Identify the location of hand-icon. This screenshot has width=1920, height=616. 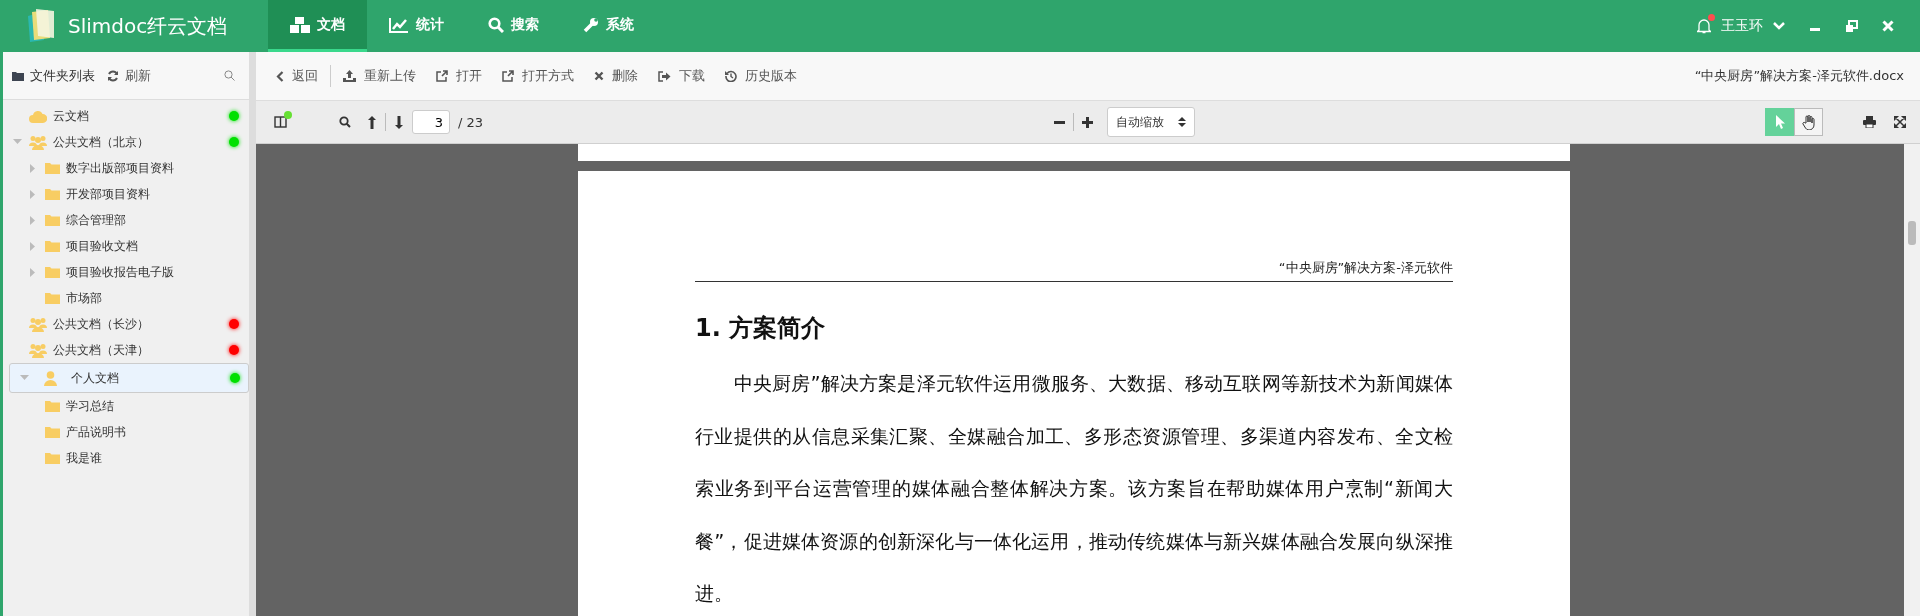
(1808, 122).